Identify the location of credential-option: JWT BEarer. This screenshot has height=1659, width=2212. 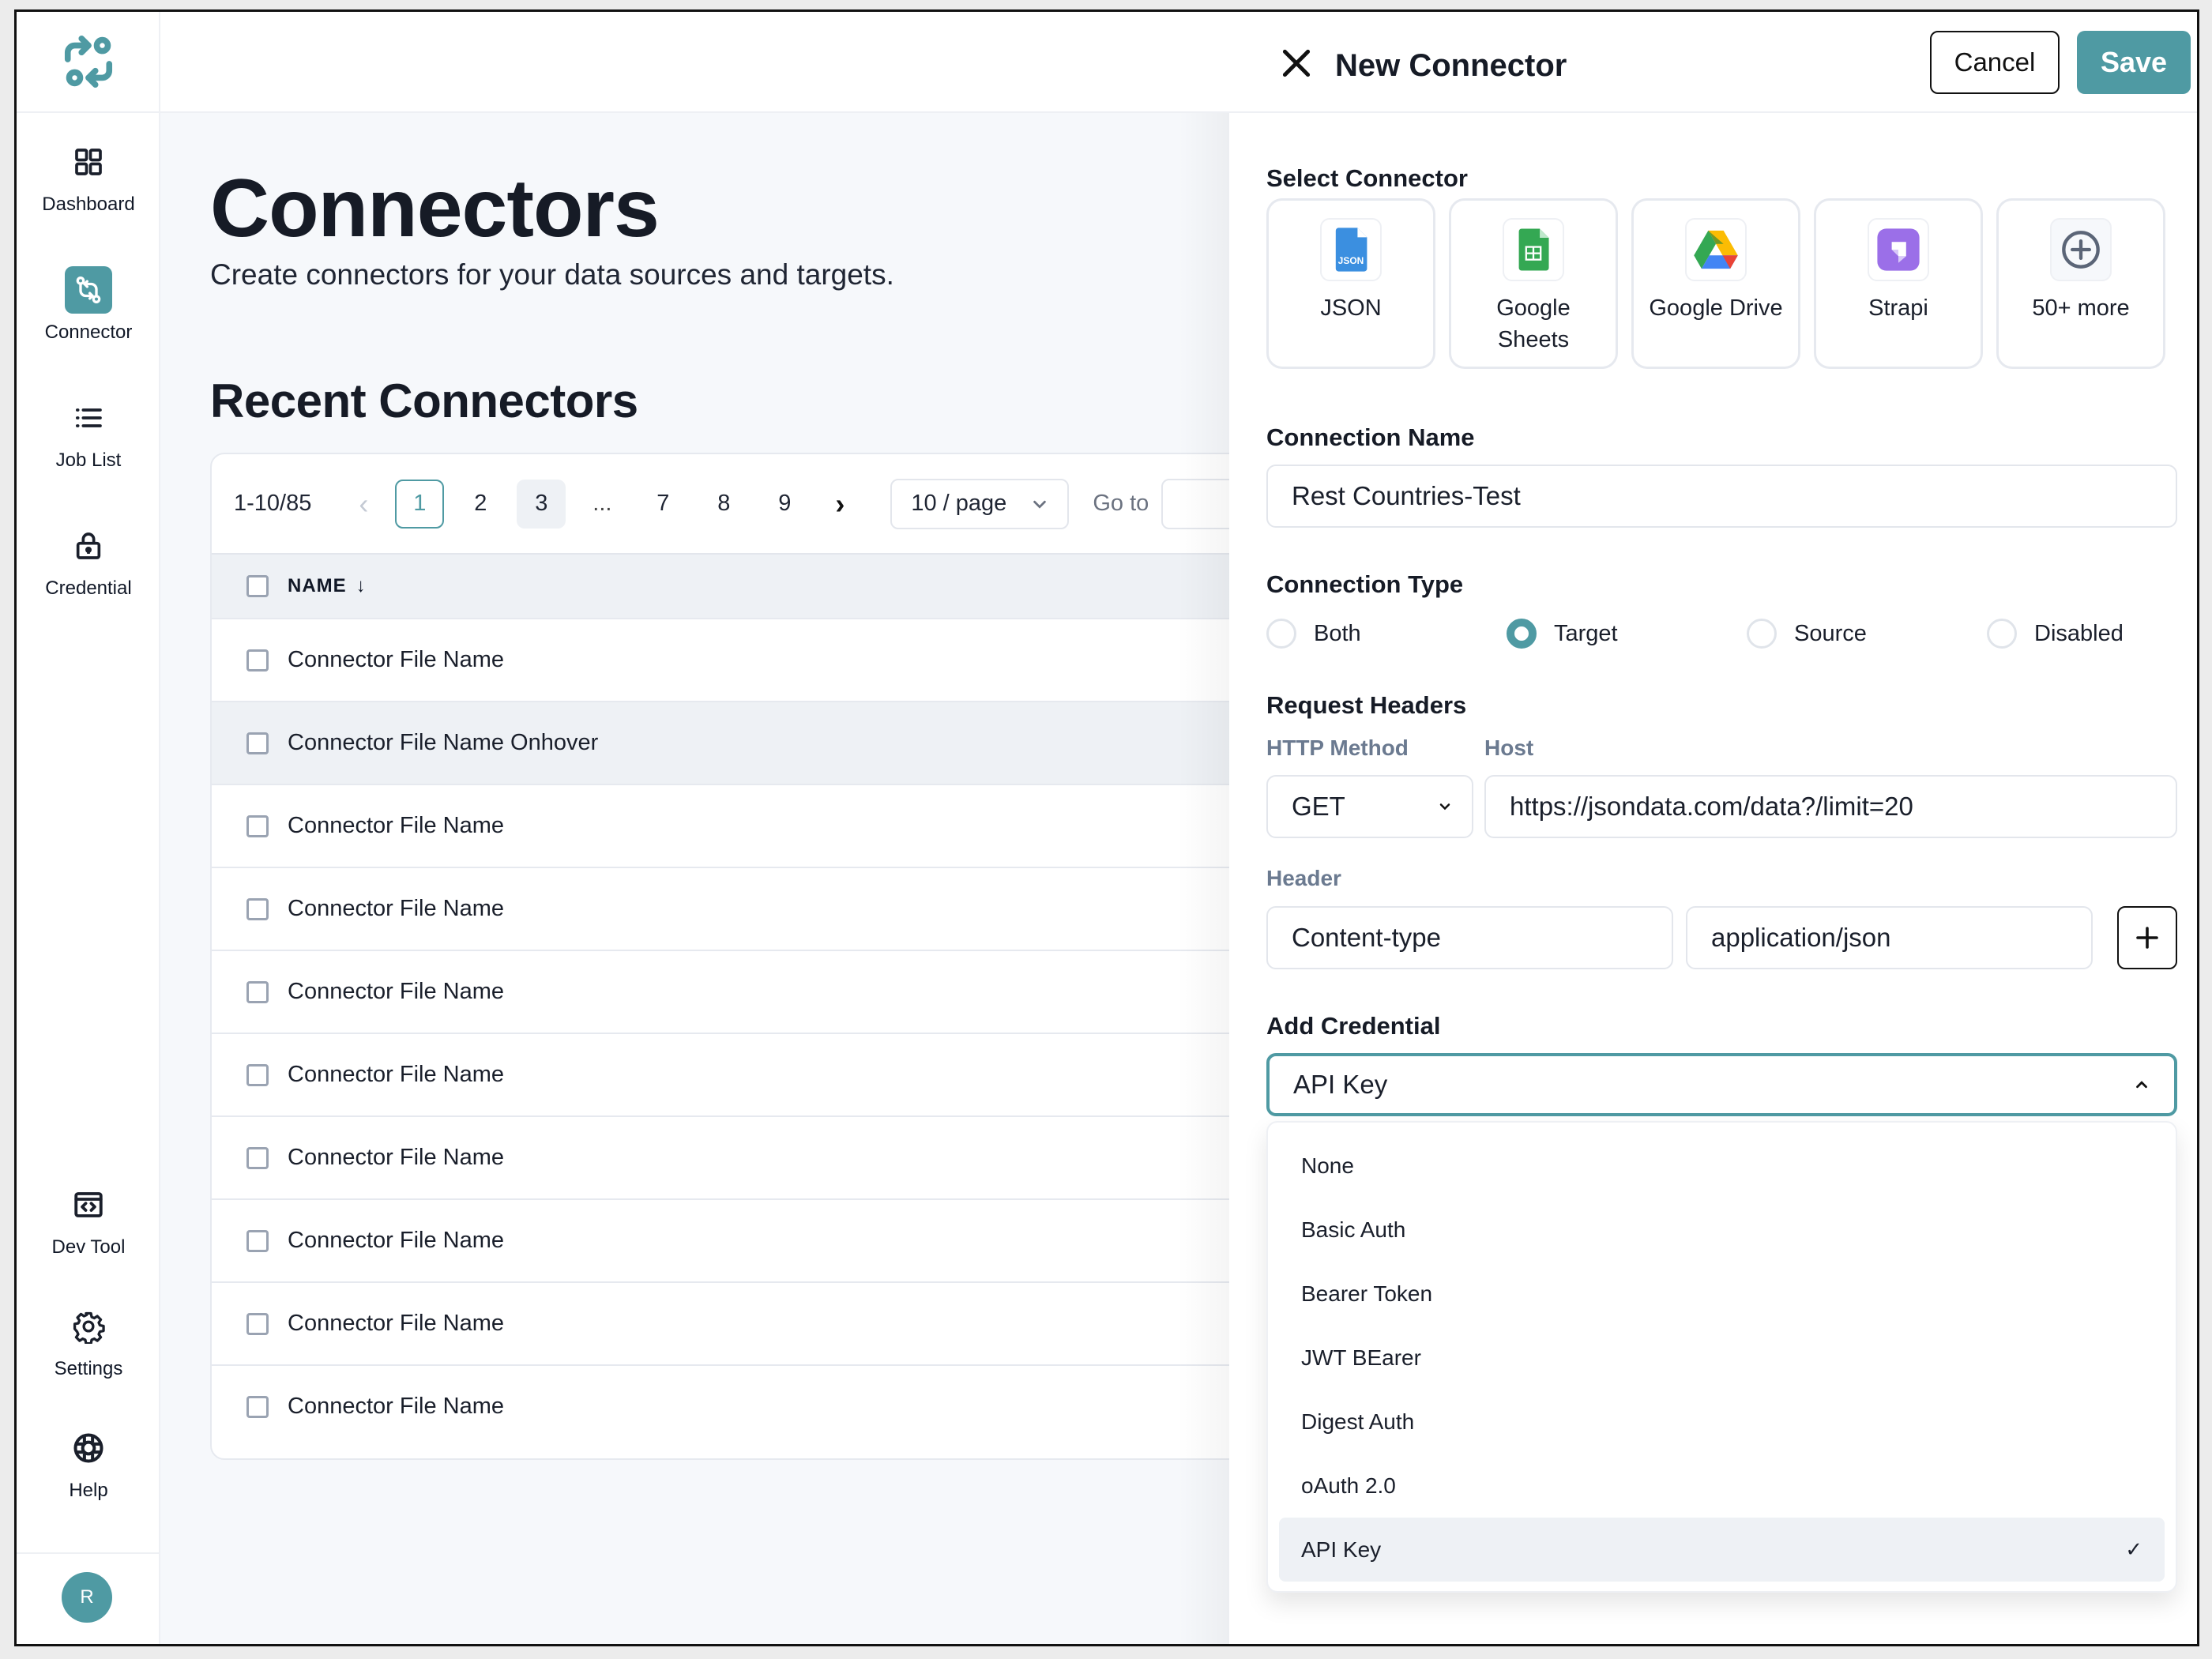
(1722, 1358).